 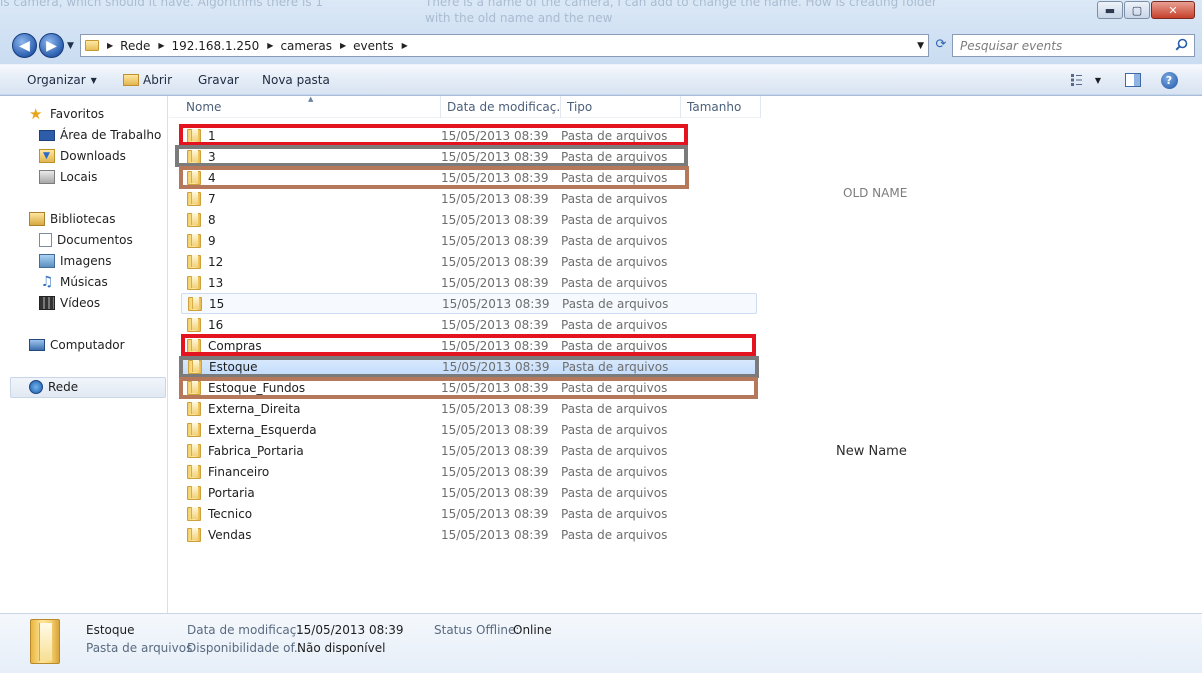 I want to click on open-button: Abrir, so click(x=147, y=80).